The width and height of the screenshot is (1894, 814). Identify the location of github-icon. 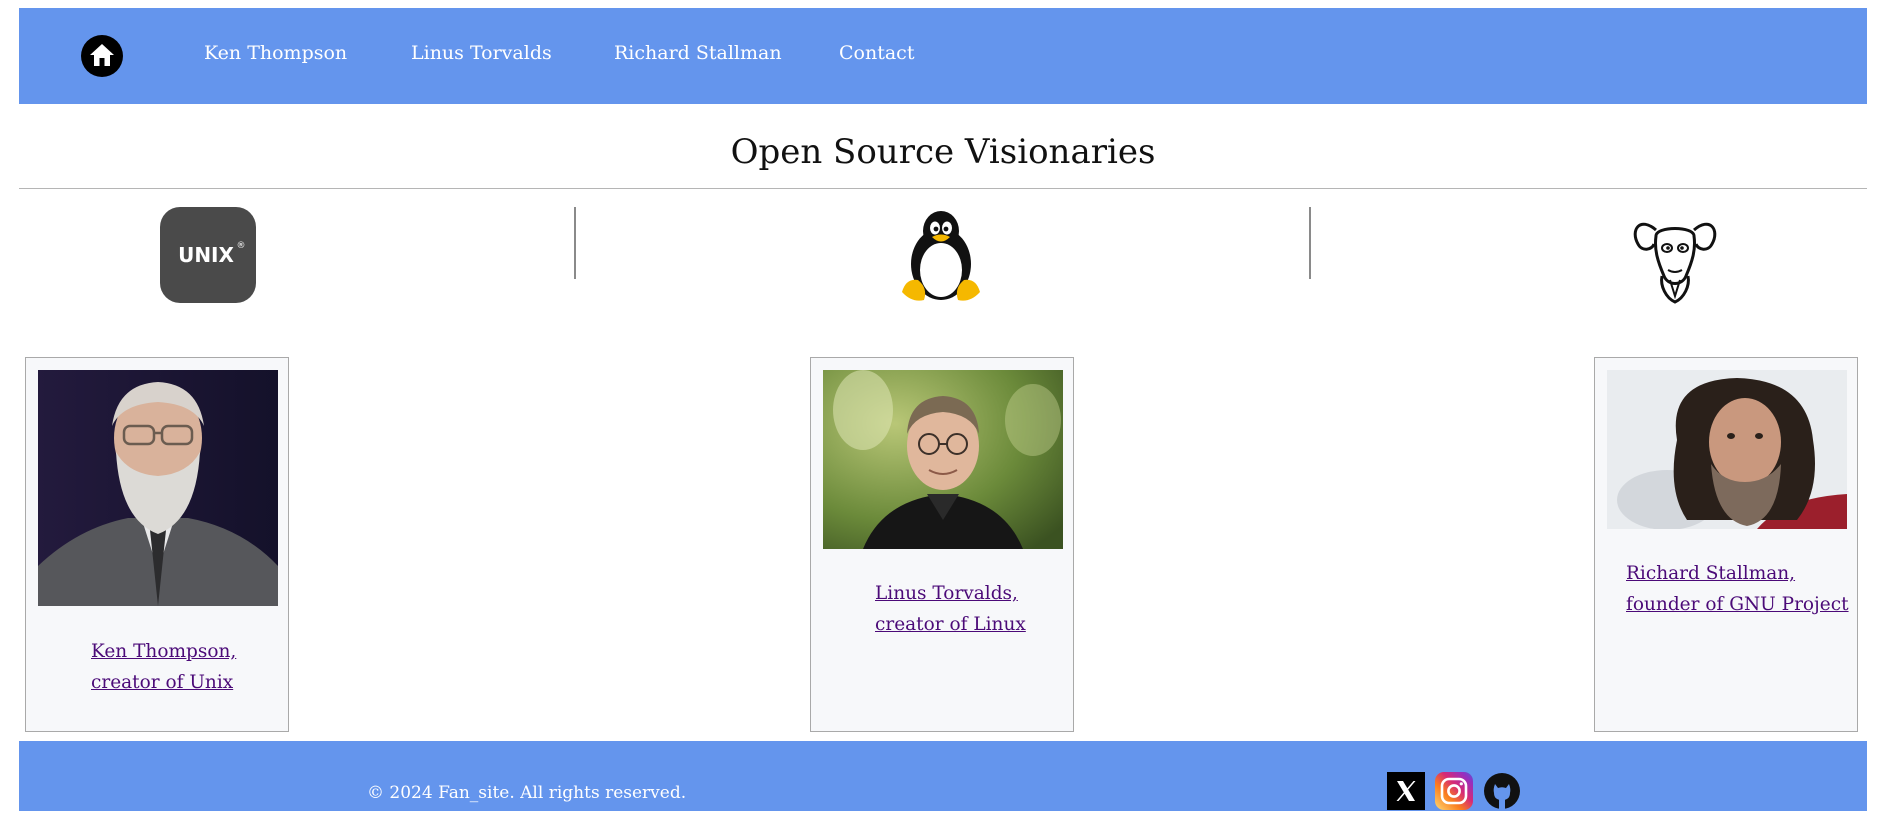
(1502, 791).